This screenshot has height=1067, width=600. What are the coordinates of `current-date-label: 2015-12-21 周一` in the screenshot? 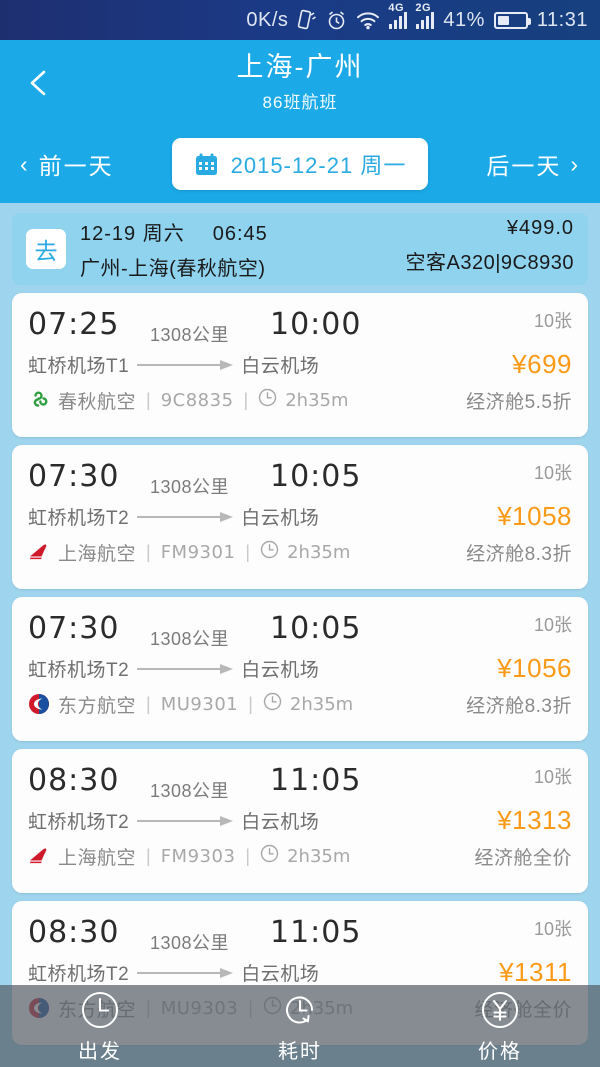 It's located at (318, 165).